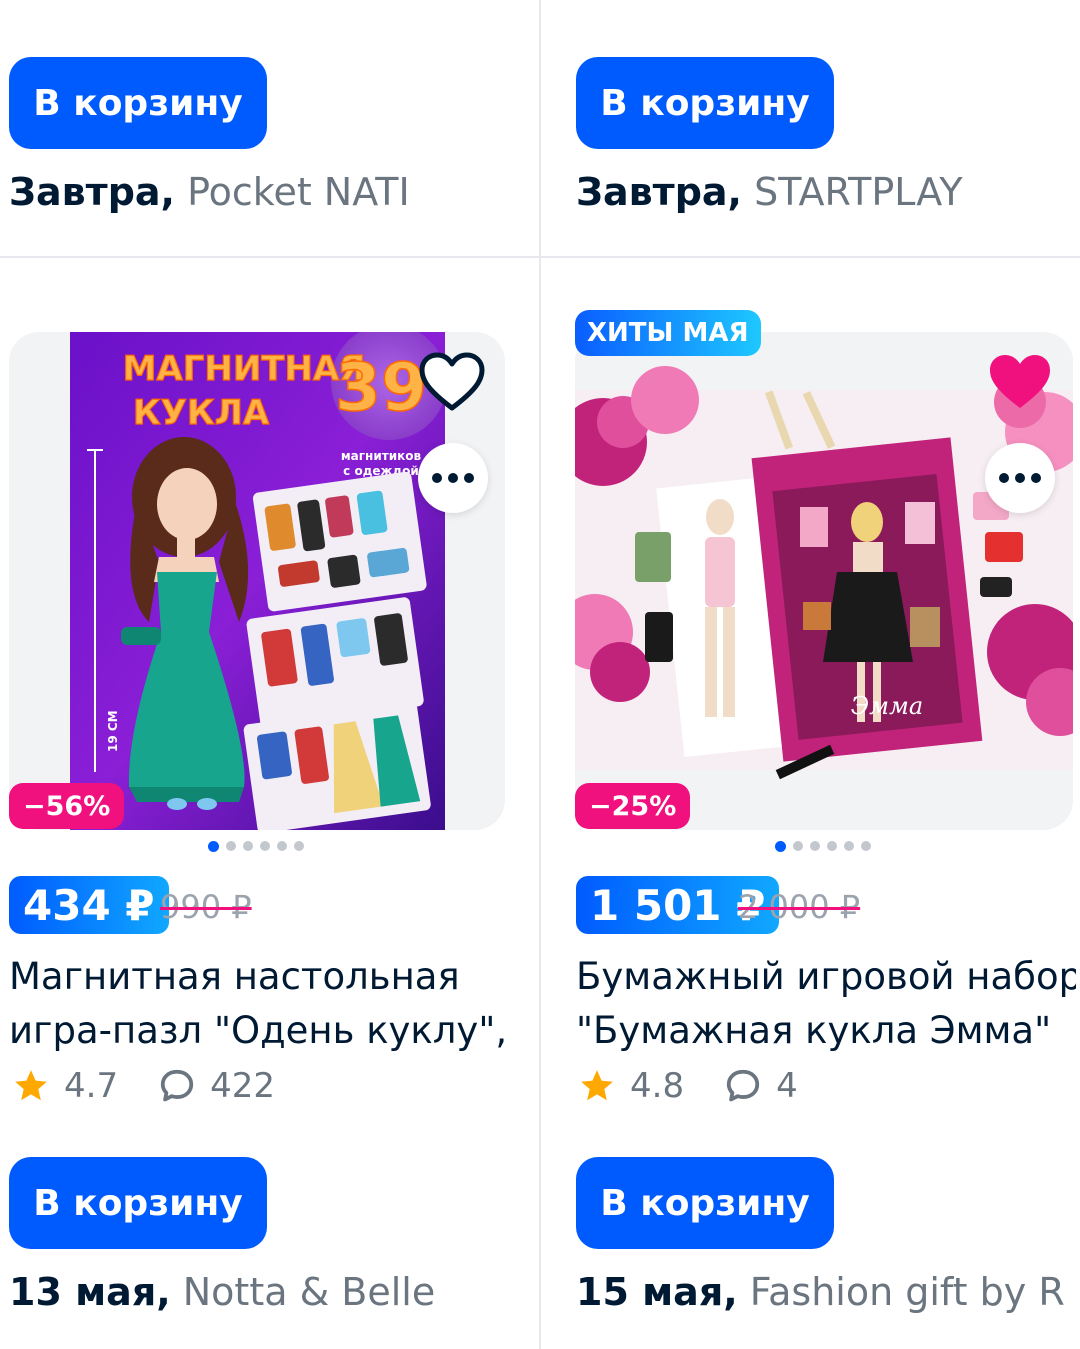  I want to click on seller-name: STARTPLAY, so click(858, 192).